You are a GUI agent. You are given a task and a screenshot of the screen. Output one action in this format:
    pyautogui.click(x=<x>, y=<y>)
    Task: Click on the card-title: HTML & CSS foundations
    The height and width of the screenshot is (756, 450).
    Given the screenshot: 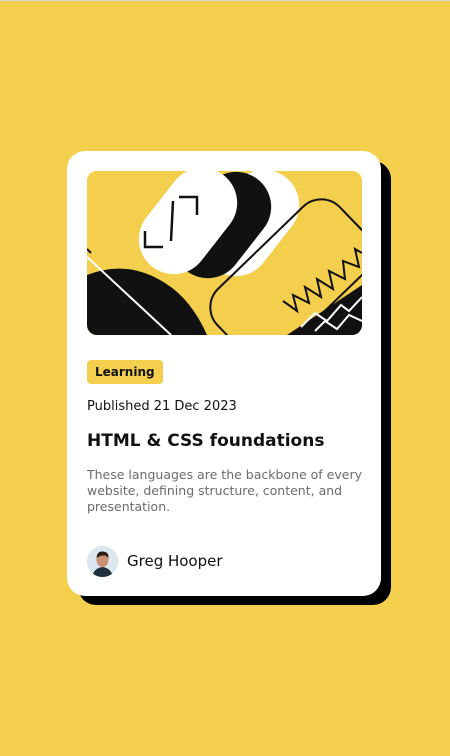 What is the action you would take?
    pyautogui.click(x=205, y=441)
    